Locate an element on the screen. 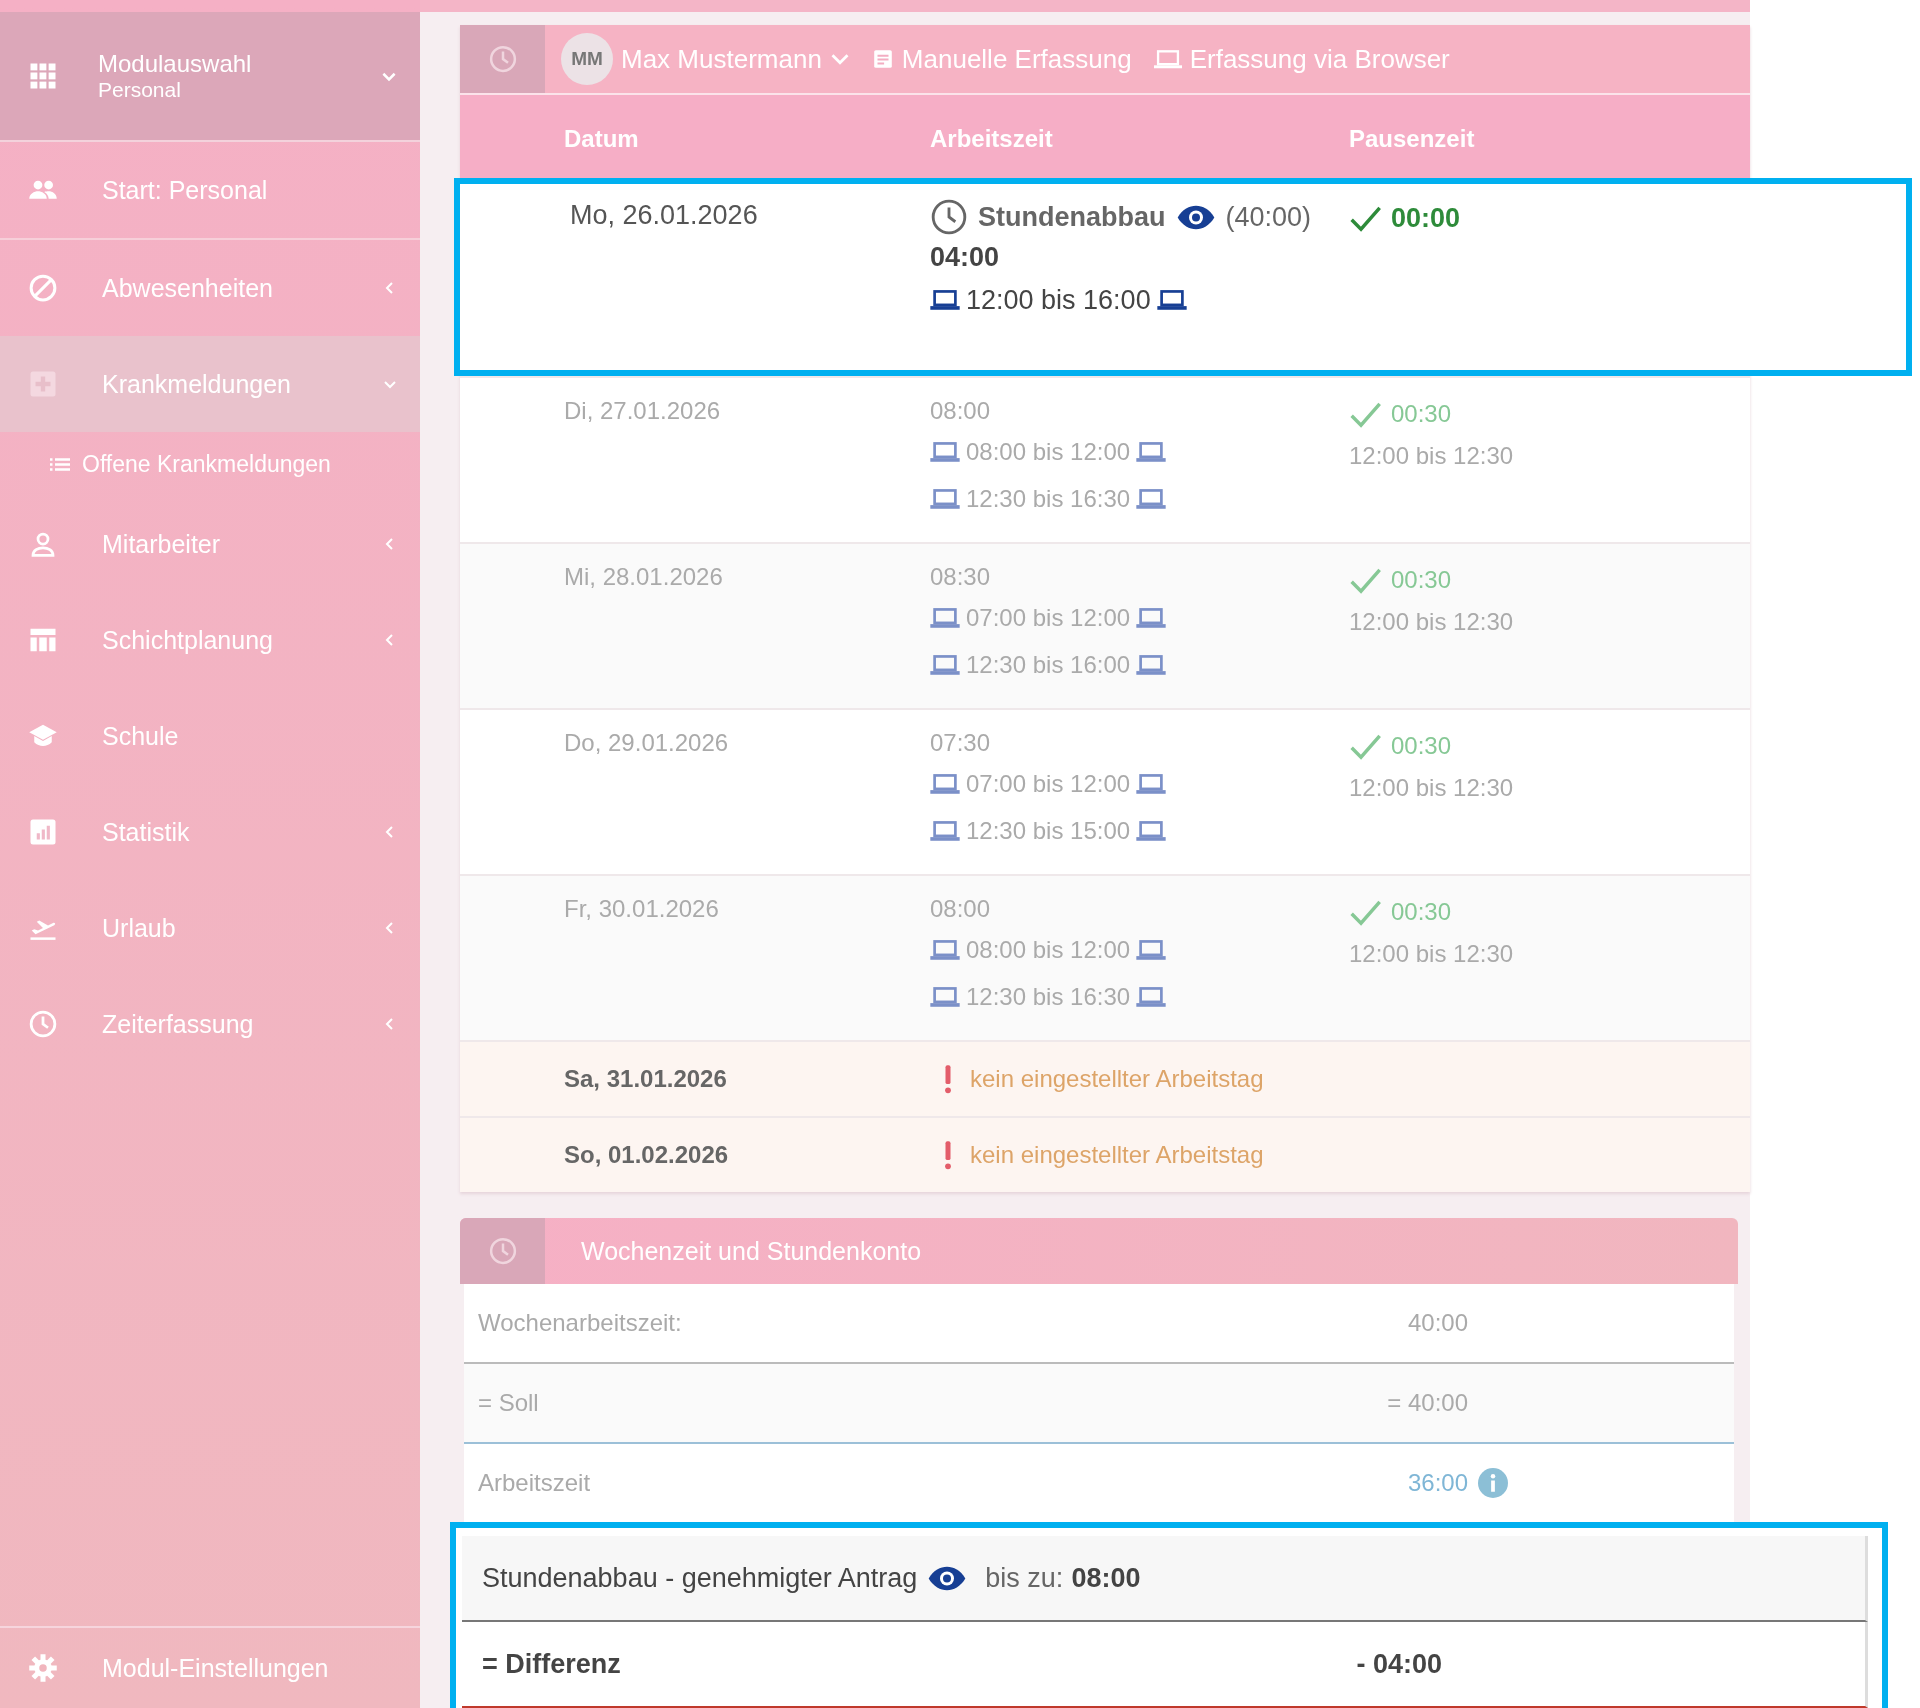 This screenshot has width=1920, height=1708. plus-icon is located at coordinates (43, 384).